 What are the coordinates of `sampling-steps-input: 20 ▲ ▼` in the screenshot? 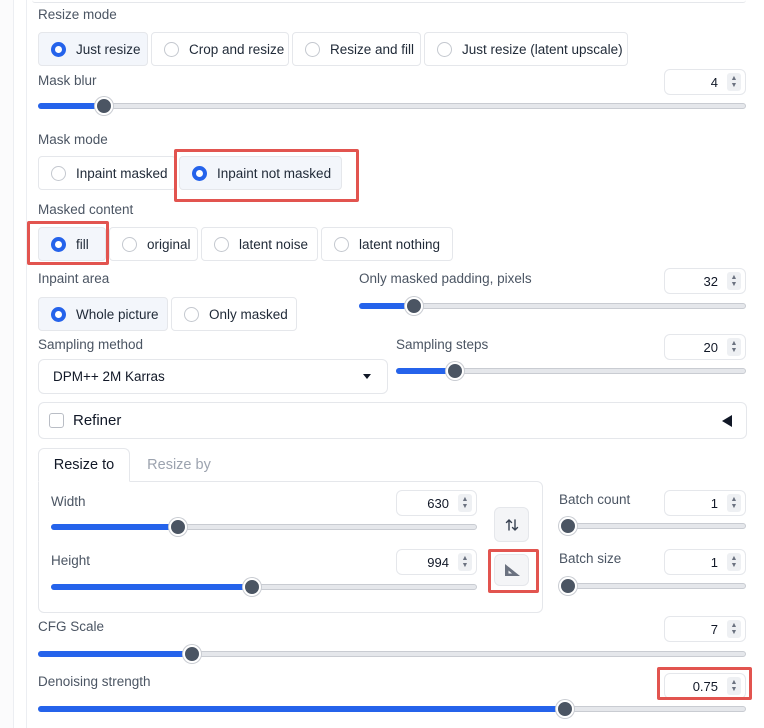 It's located at (705, 347).